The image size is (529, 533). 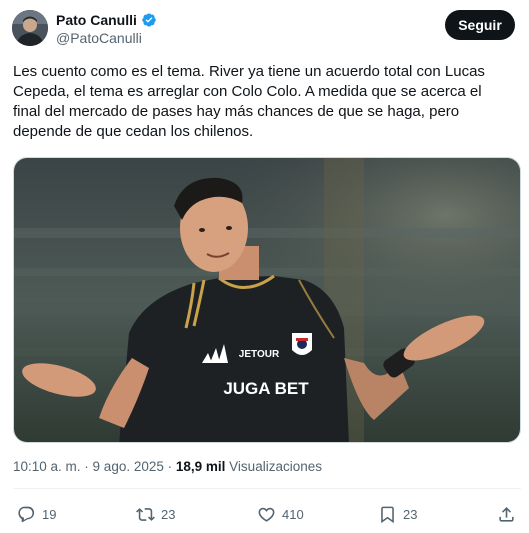 I want to click on share-icon, so click(x=506, y=514).